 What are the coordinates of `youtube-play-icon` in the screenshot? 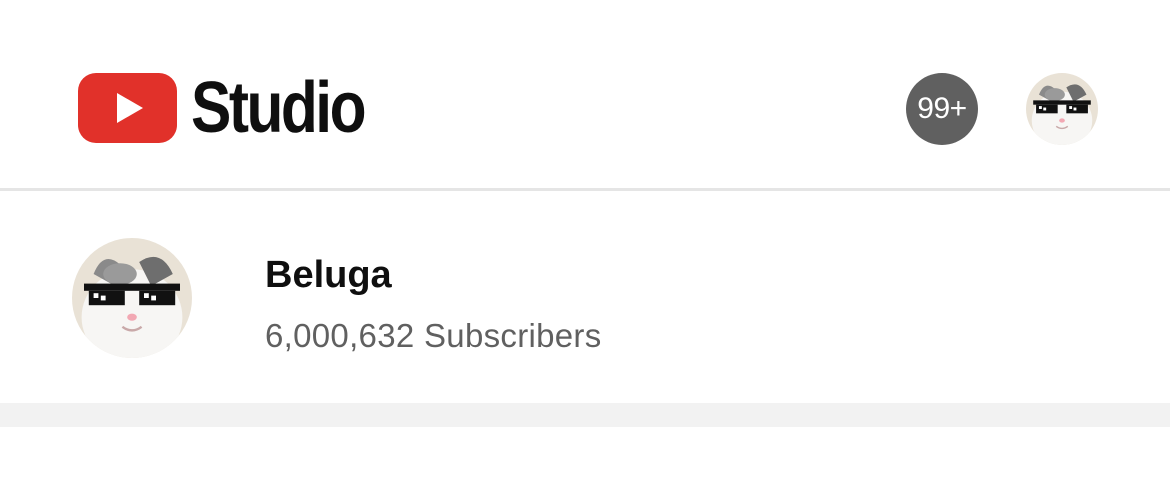 It's located at (127, 108).